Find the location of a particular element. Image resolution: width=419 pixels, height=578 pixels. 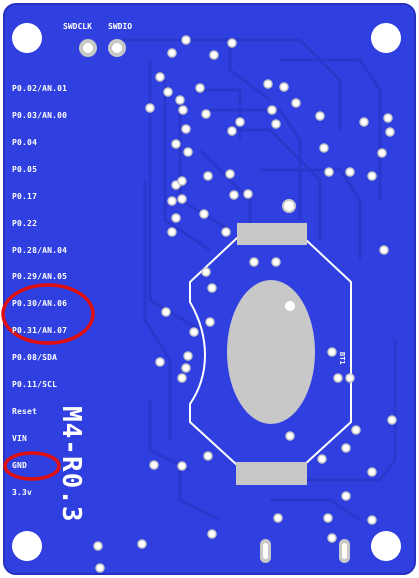

slot-hole-left is located at coordinates (265, 551).